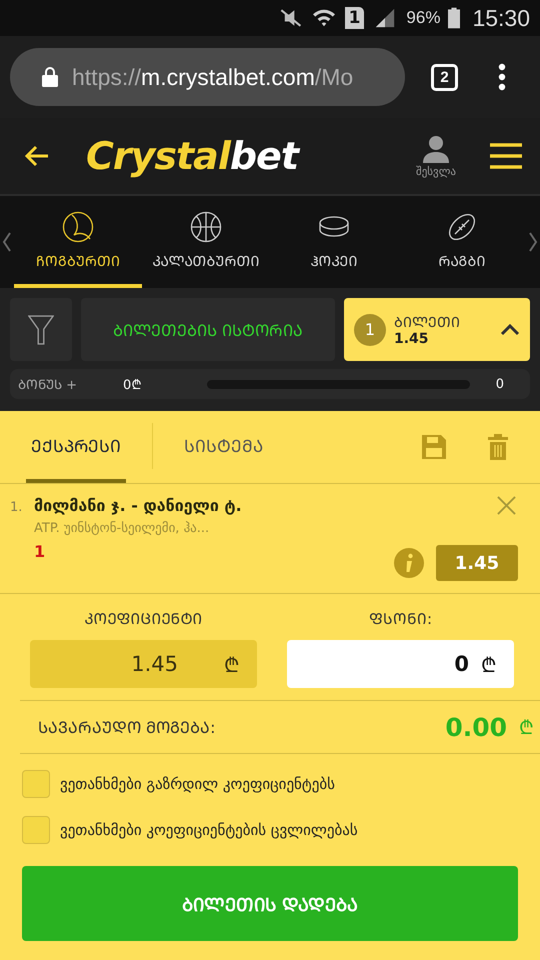 The width and height of the screenshot is (540, 960). Describe the element at coordinates (506, 156) in the screenshot. I see `menu-icon` at that location.